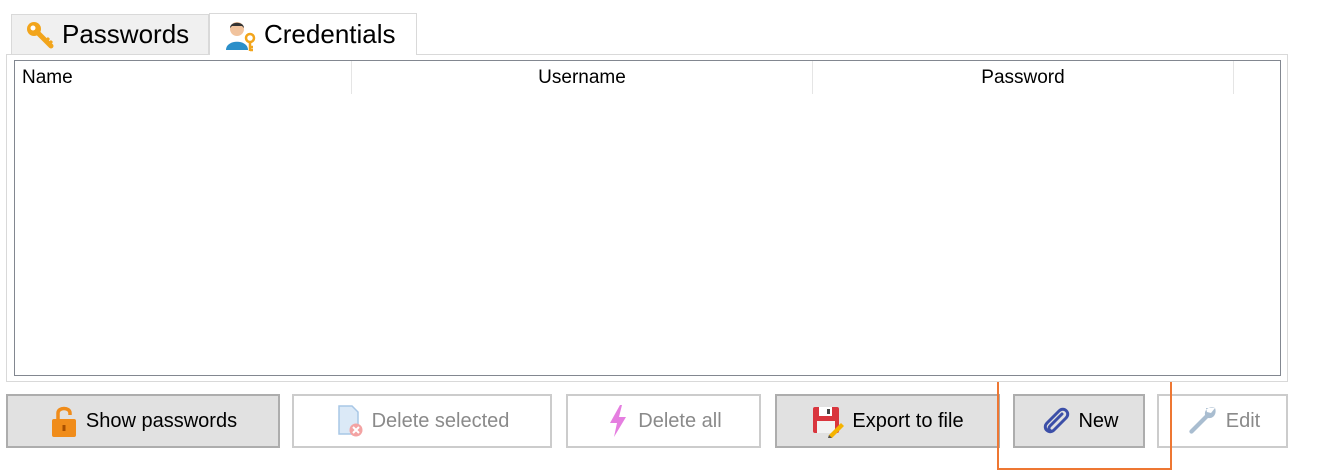  What do you see at coordinates (40, 35) in the screenshot?
I see `key-icon` at bounding box center [40, 35].